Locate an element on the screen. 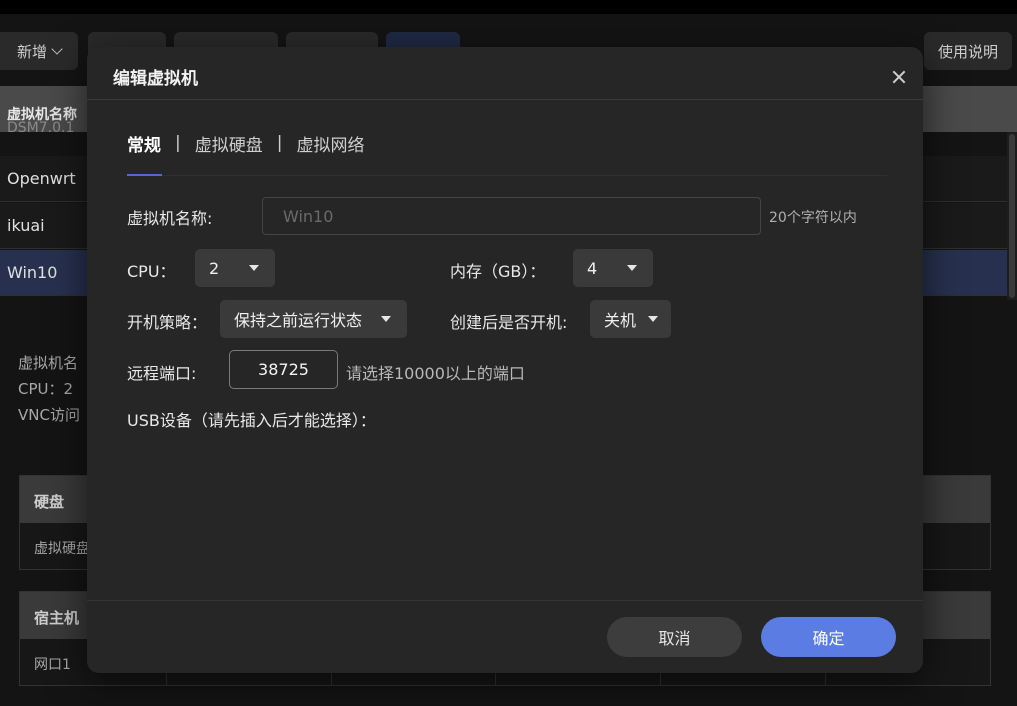 Image resolution: width=1017 pixels, height=706 pixels. remote-port-value: 38725 is located at coordinates (283, 369).